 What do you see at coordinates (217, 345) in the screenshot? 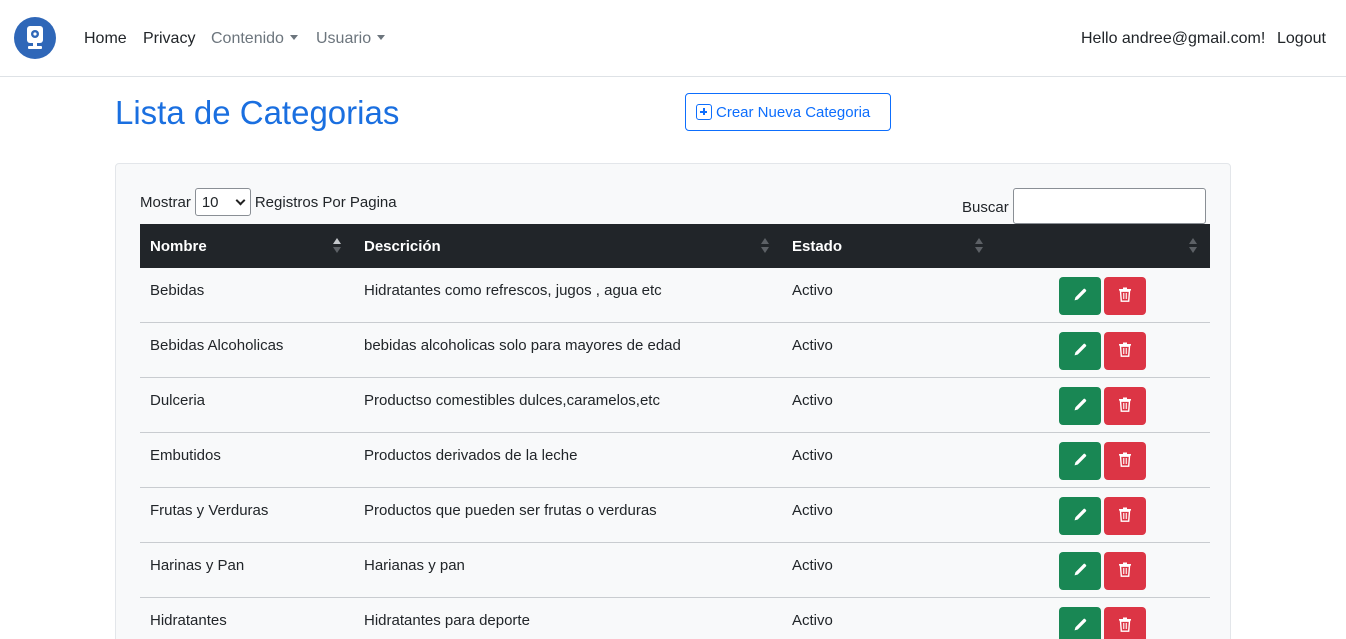
I see `cell-nombre: Bebidas Alcoholicas` at bounding box center [217, 345].